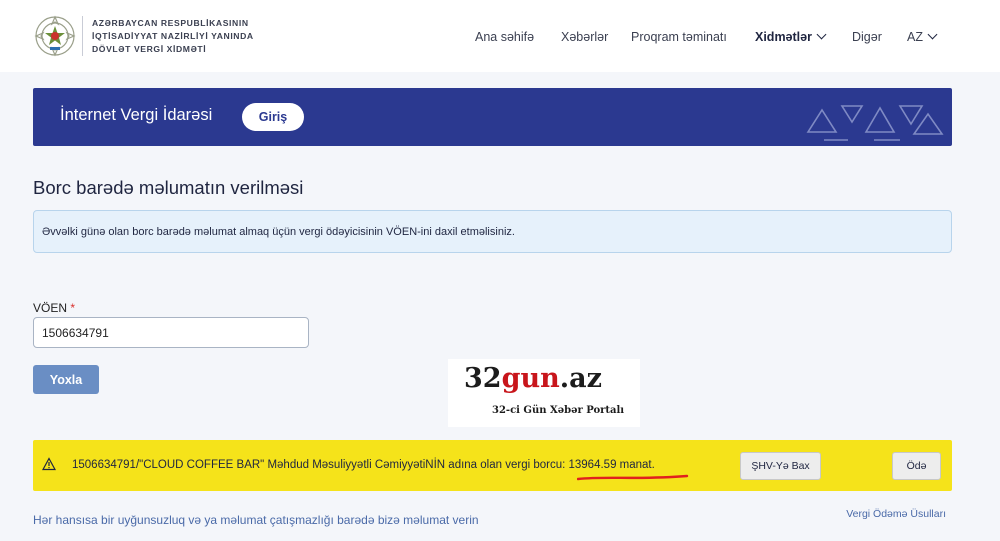  Describe the element at coordinates (896, 514) in the screenshot. I see `payment-methods-link: Vergi Ödəmə Üsulları` at that location.